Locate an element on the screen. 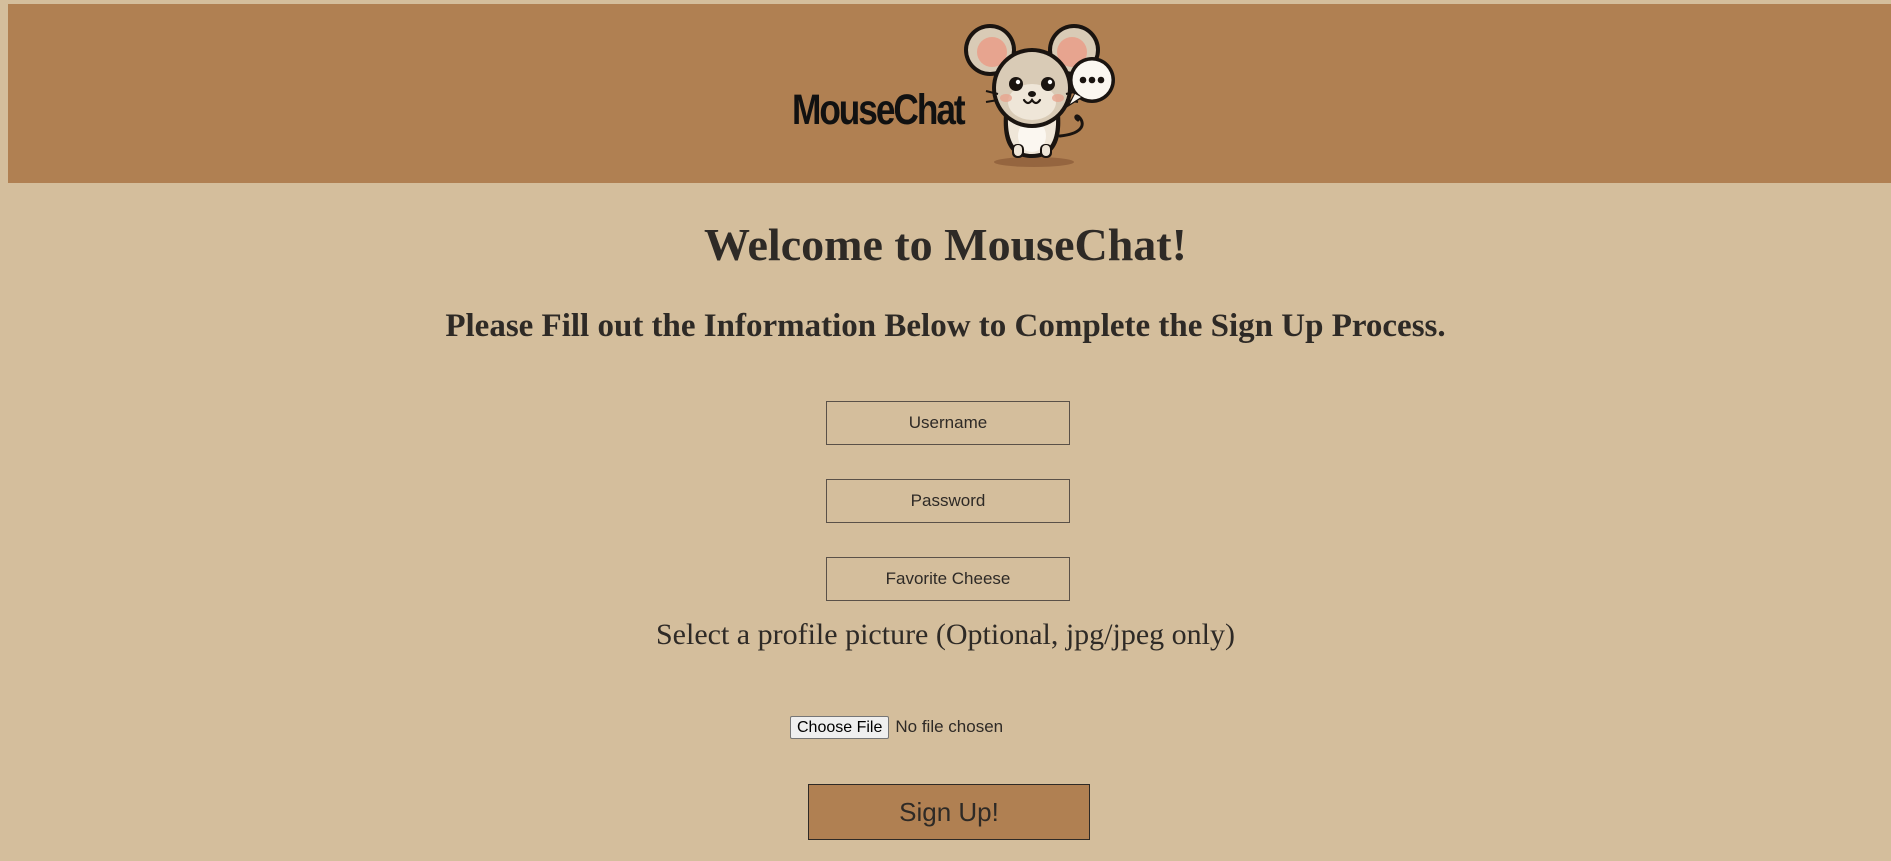  profile-picture-file-input: Choose File No file chosen is located at coordinates (896, 727).